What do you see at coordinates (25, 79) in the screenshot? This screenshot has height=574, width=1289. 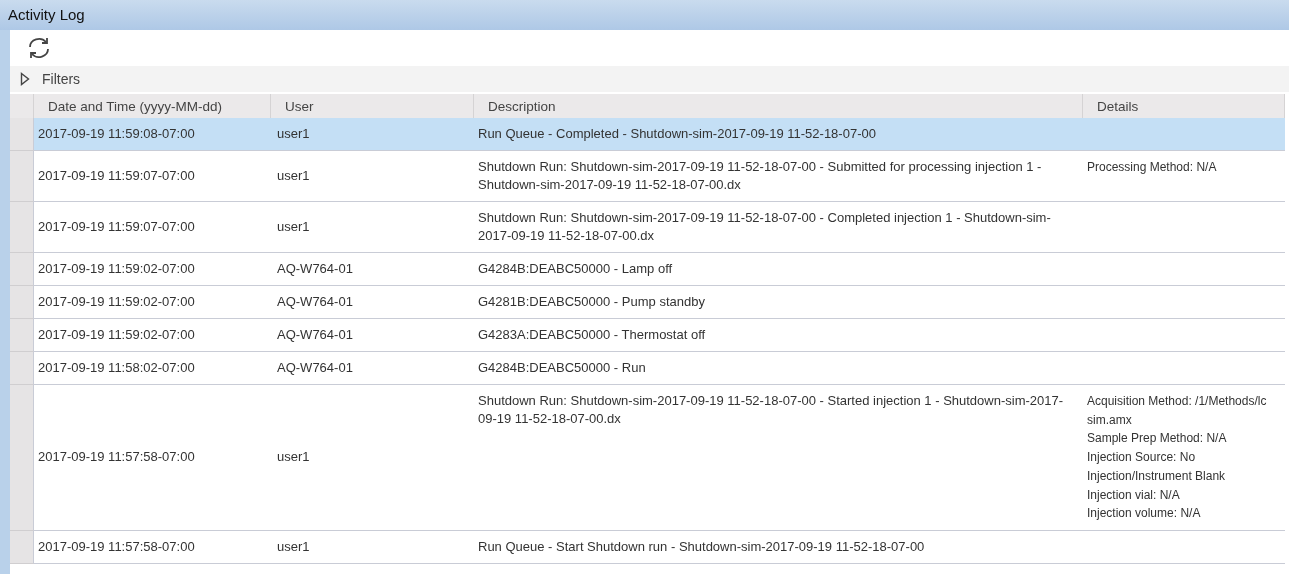 I see `expander-icon` at bounding box center [25, 79].